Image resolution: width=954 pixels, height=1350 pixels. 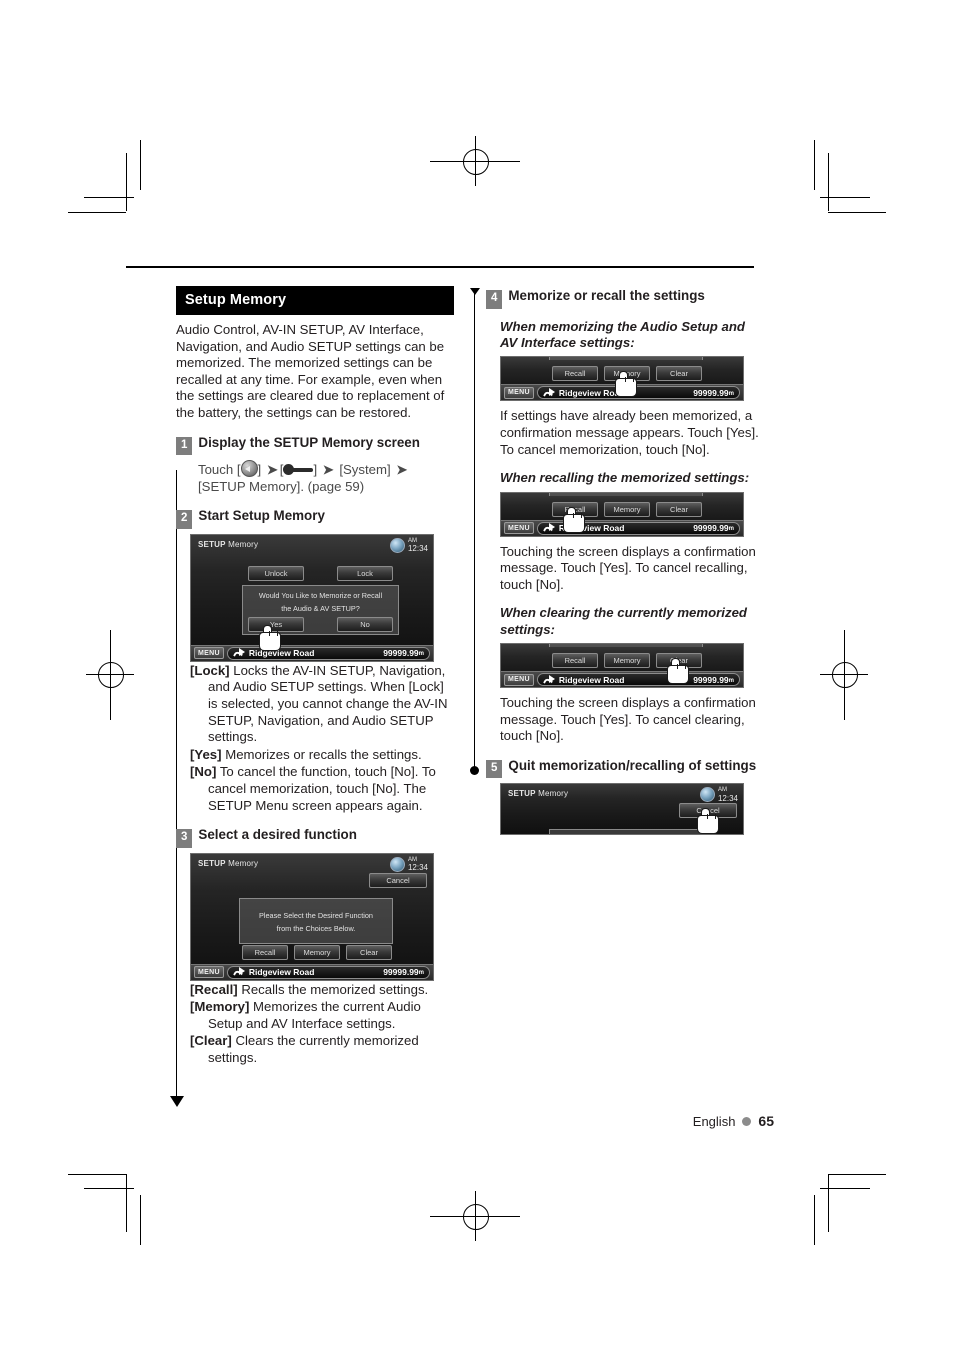 I want to click on page-footer: English 65, so click(x=733, y=1121).